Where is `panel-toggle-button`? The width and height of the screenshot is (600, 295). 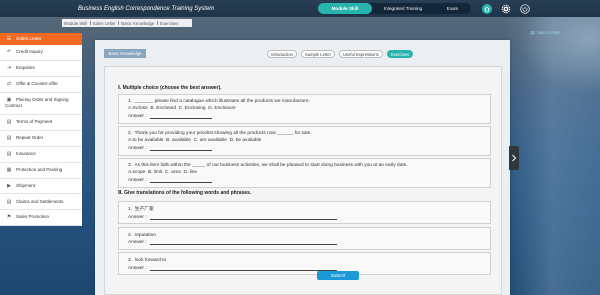 panel-toggle-button is located at coordinates (514, 158).